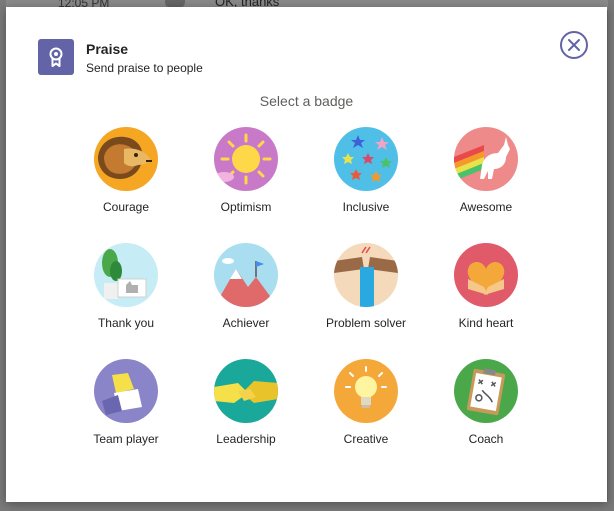  I want to click on lion-icon, so click(126, 159).